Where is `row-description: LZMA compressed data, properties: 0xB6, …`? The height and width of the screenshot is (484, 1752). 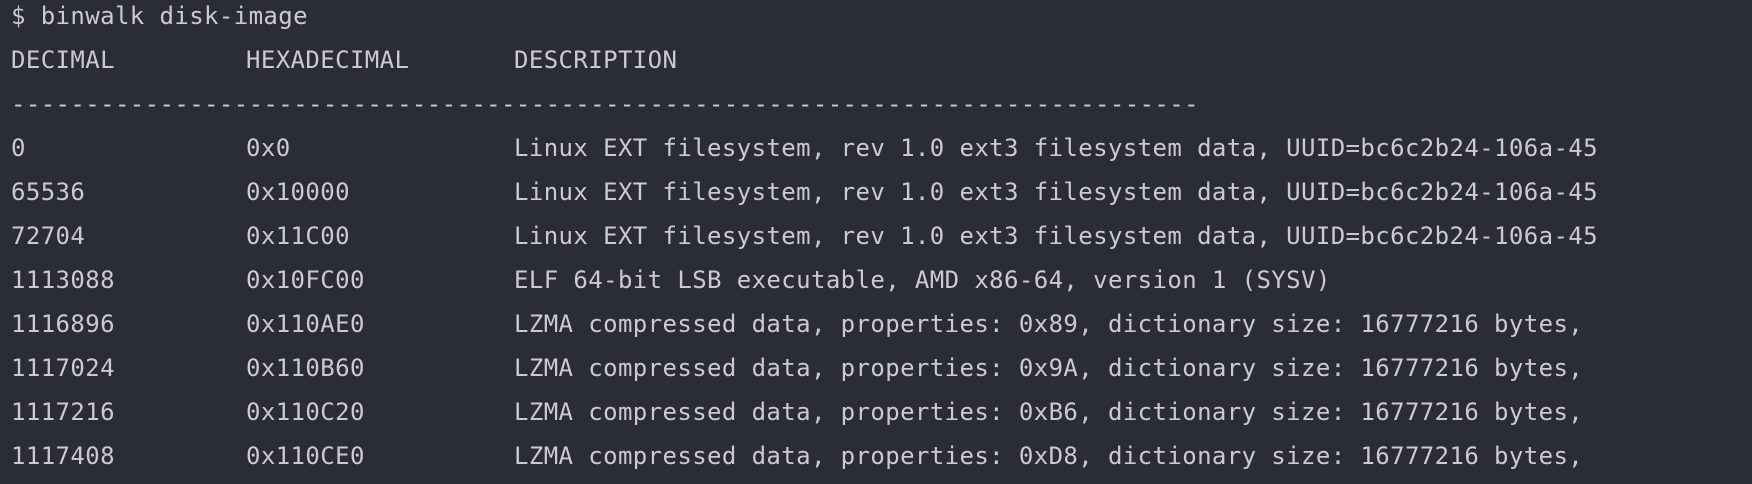
row-description: LZMA compressed data, properties: 0xB6, … is located at coordinates (1056, 412).